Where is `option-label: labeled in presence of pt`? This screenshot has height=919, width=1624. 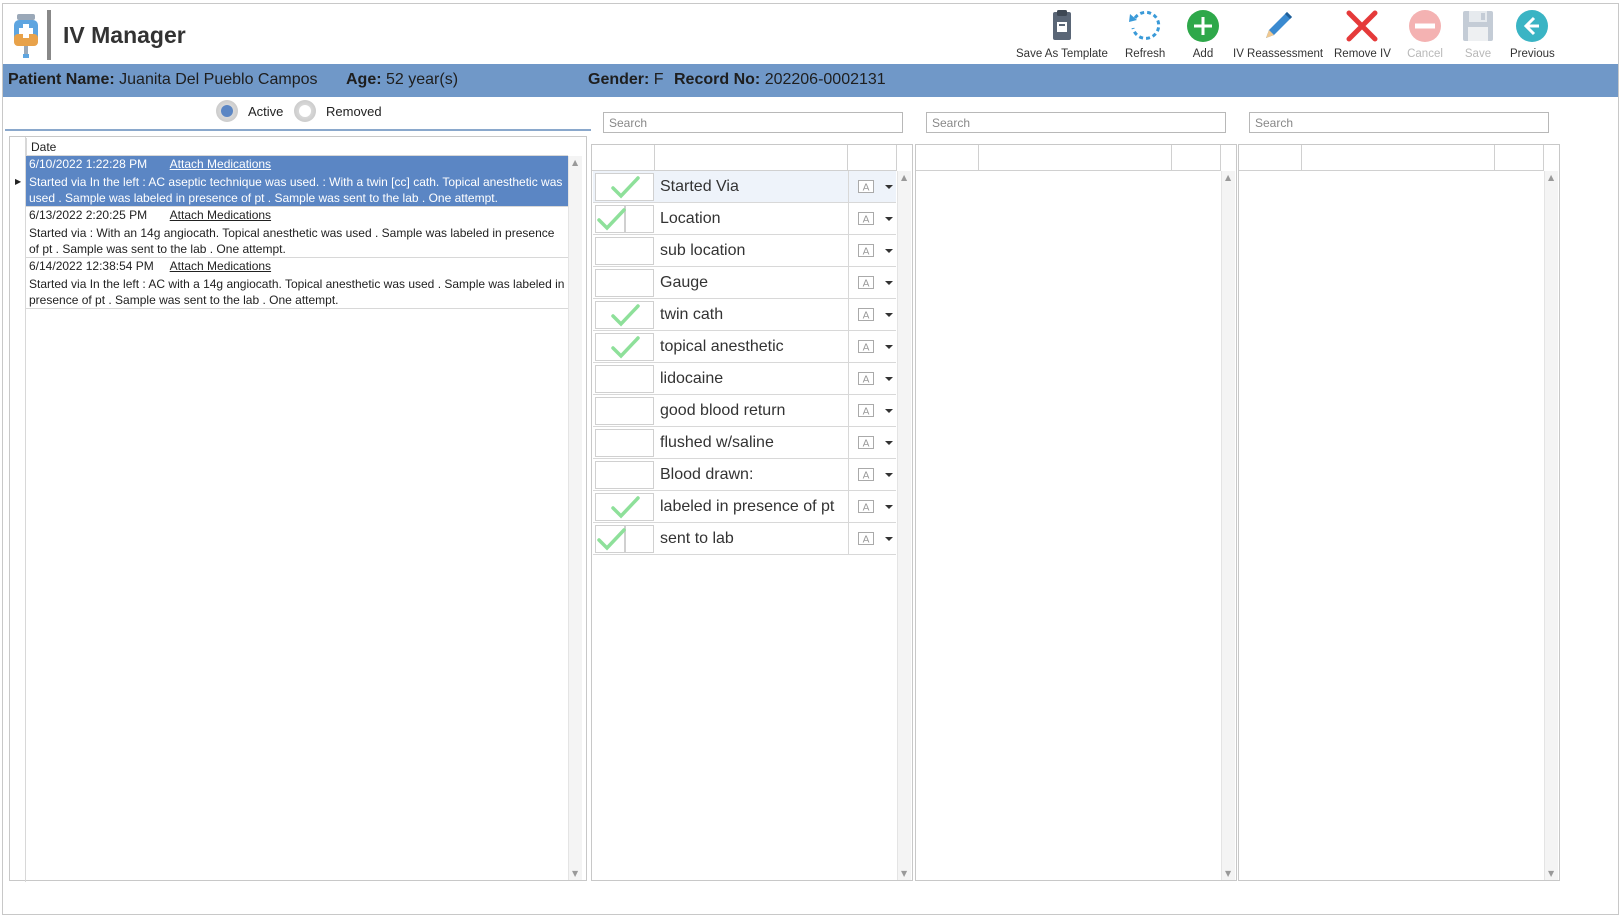 option-label: labeled in presence of pt is located at coordinates (747, 506).